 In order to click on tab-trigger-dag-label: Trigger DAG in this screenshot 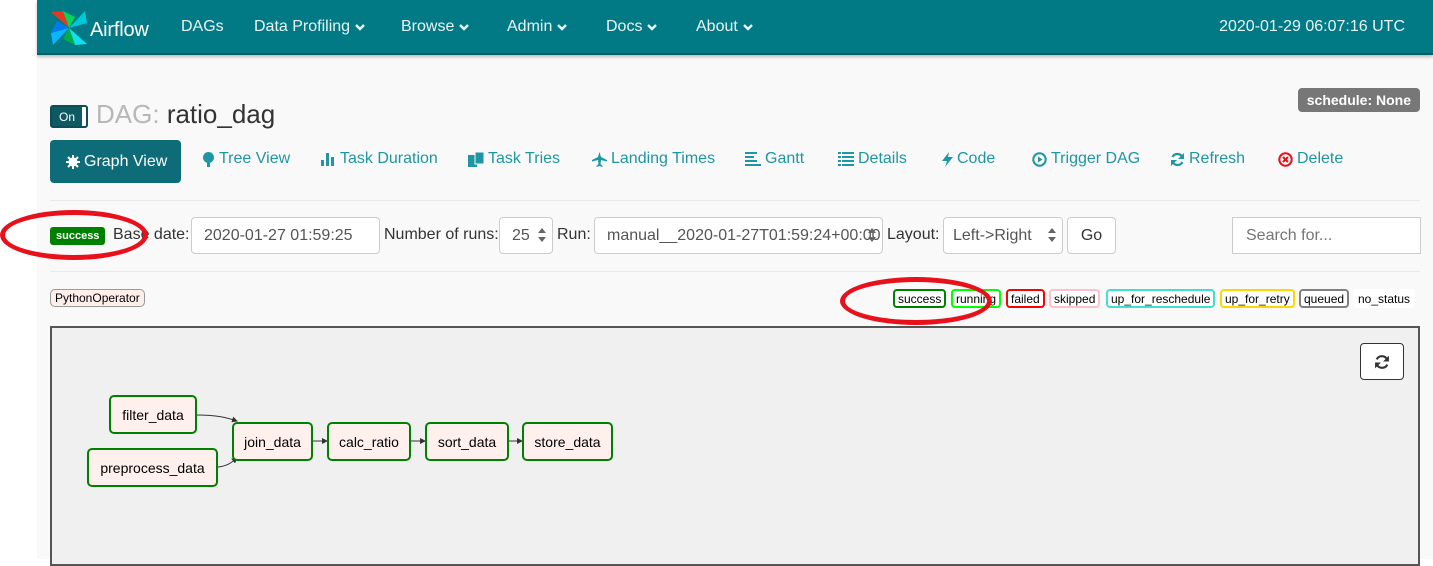, I will do `click(1096, 158)`.